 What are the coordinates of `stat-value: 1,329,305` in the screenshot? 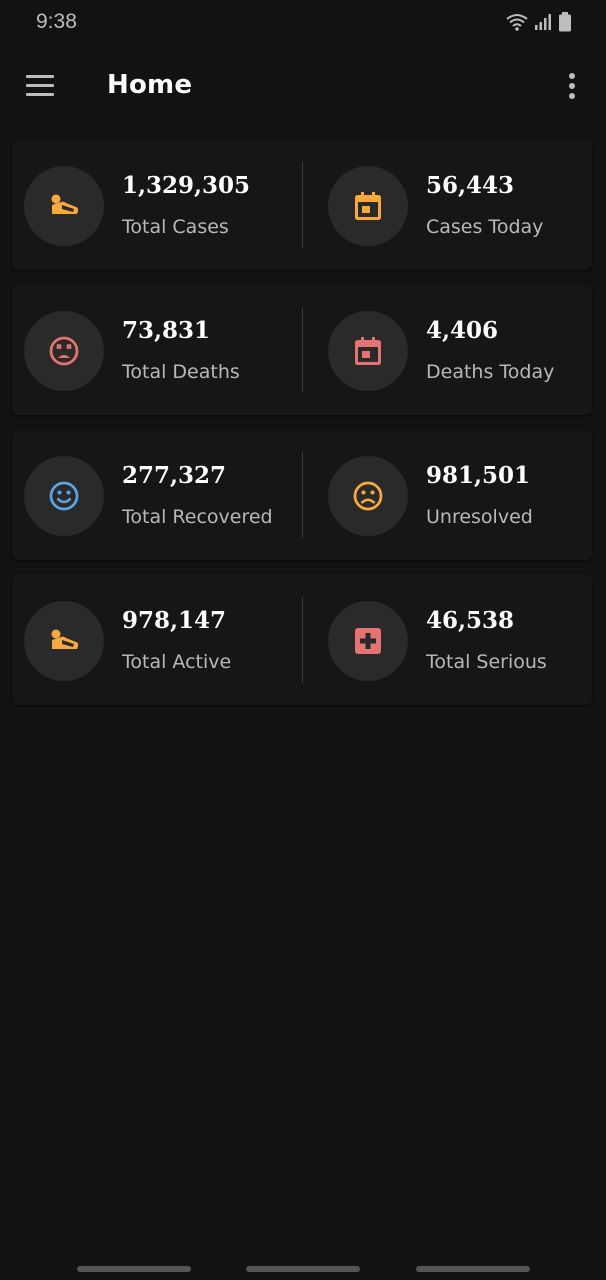 It's located at (186, 185).